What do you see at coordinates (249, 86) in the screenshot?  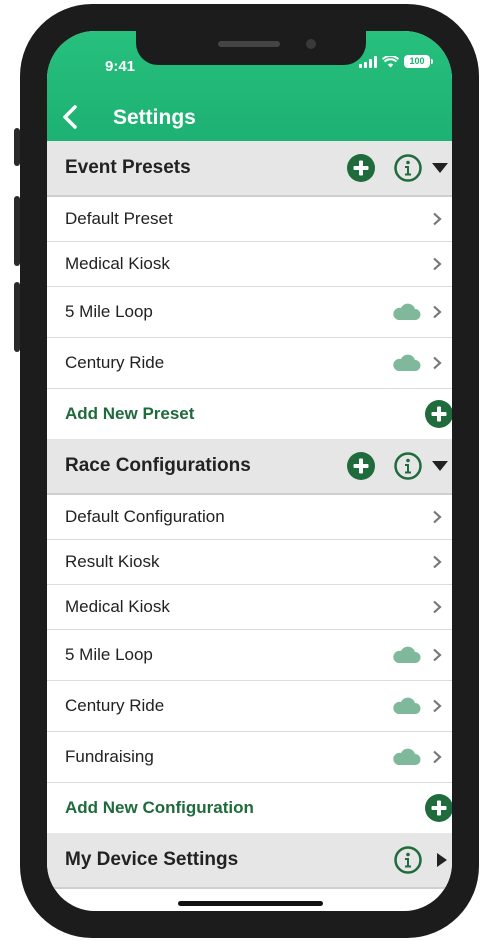 I see `nav-header: 9:41 100 Settings` at bounding box center [249, 86].